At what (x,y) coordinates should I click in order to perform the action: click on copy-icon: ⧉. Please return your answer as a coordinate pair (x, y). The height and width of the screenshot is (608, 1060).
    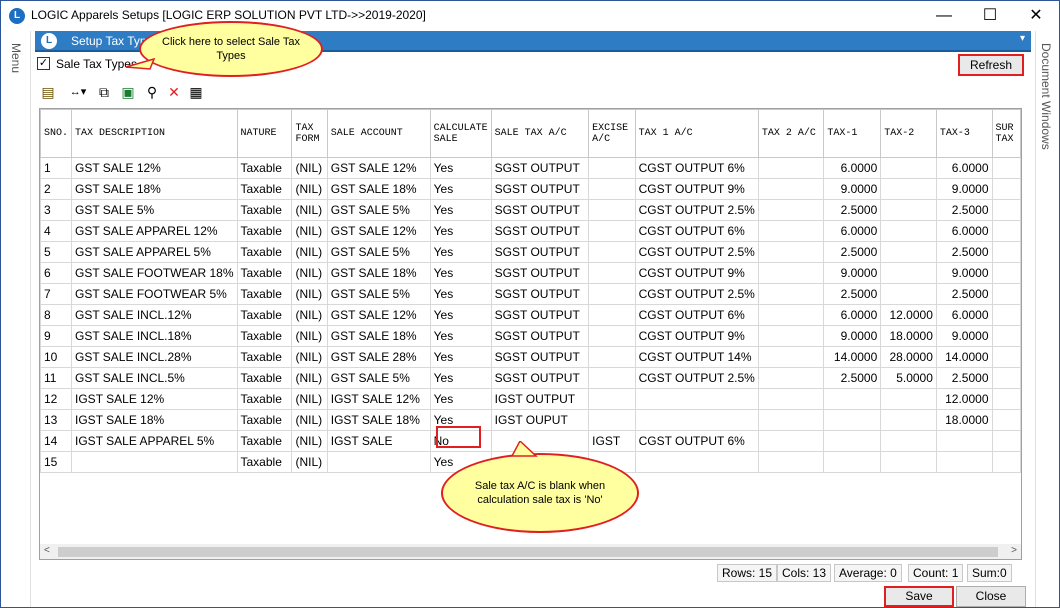
    Looking at the image, I should click on (104, 92).